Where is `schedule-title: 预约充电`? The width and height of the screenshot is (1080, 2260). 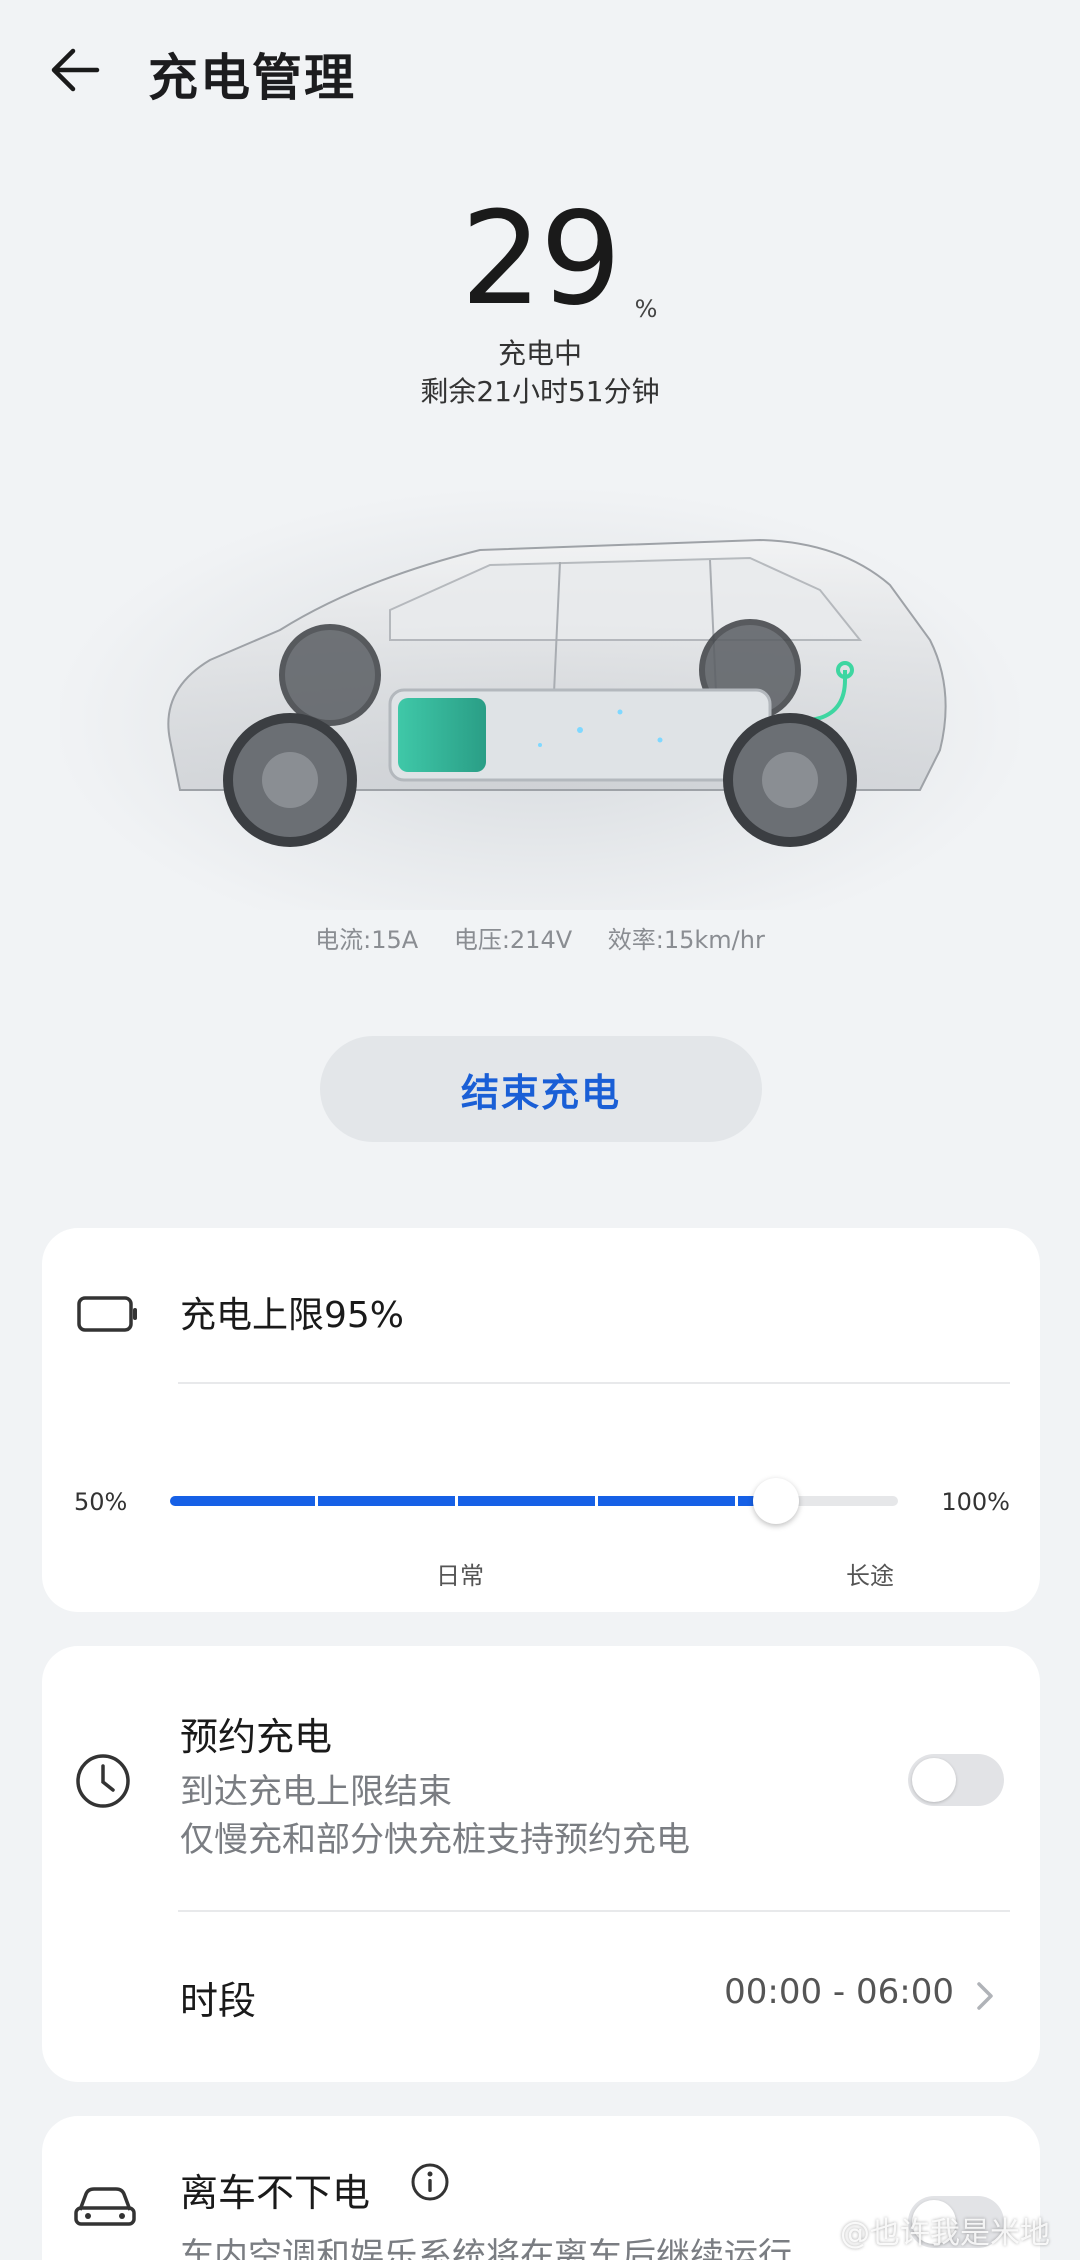
schedule-title: 预约充电 is located at coordinates (256, 1737).